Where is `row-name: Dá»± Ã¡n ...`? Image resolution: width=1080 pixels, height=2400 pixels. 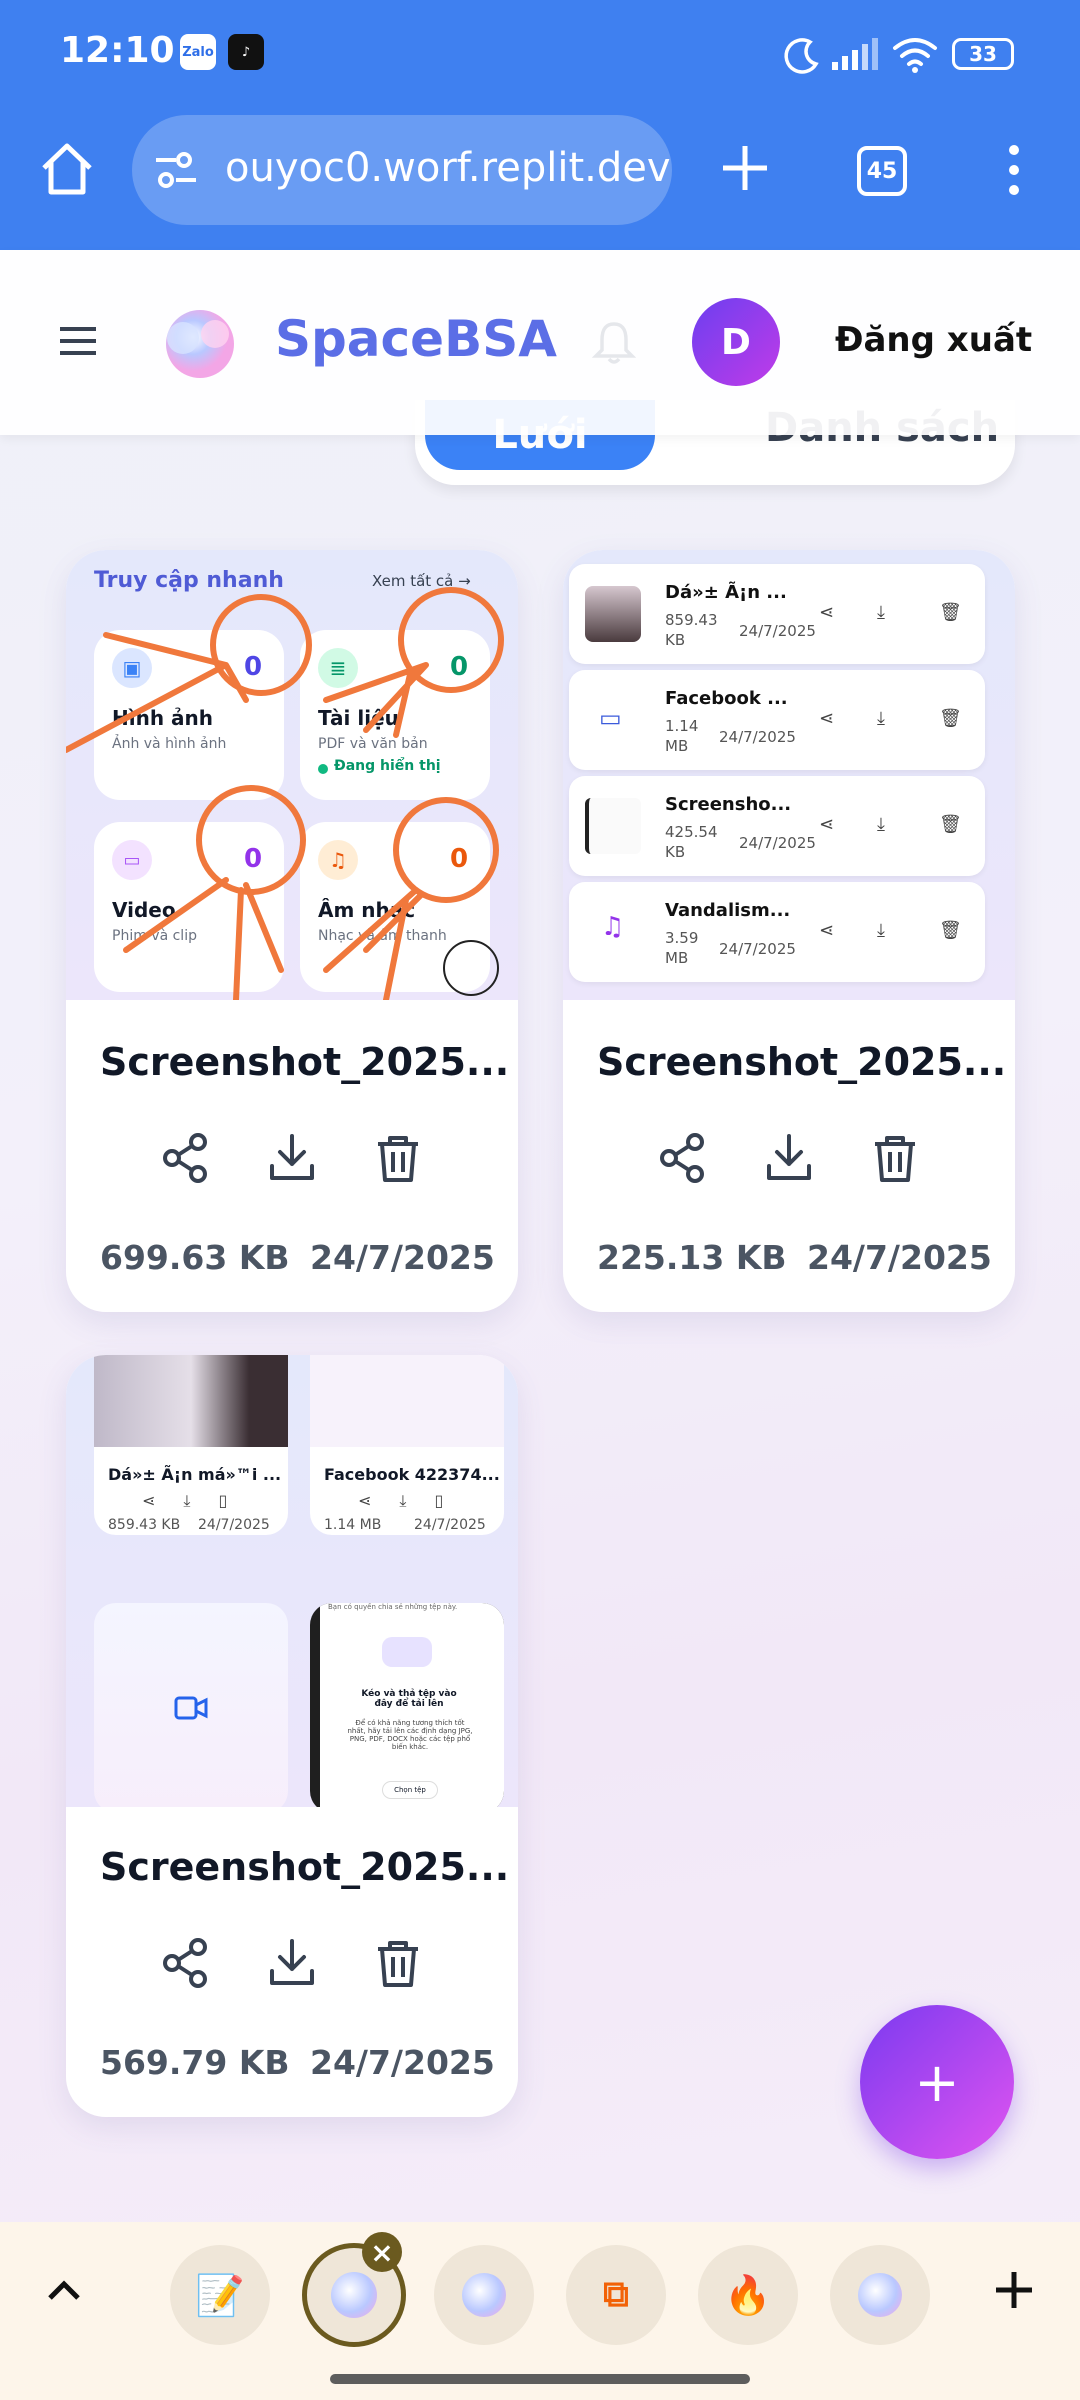 row-name: Dá»± Ã¡n ... is located at coordinates (726, 592).